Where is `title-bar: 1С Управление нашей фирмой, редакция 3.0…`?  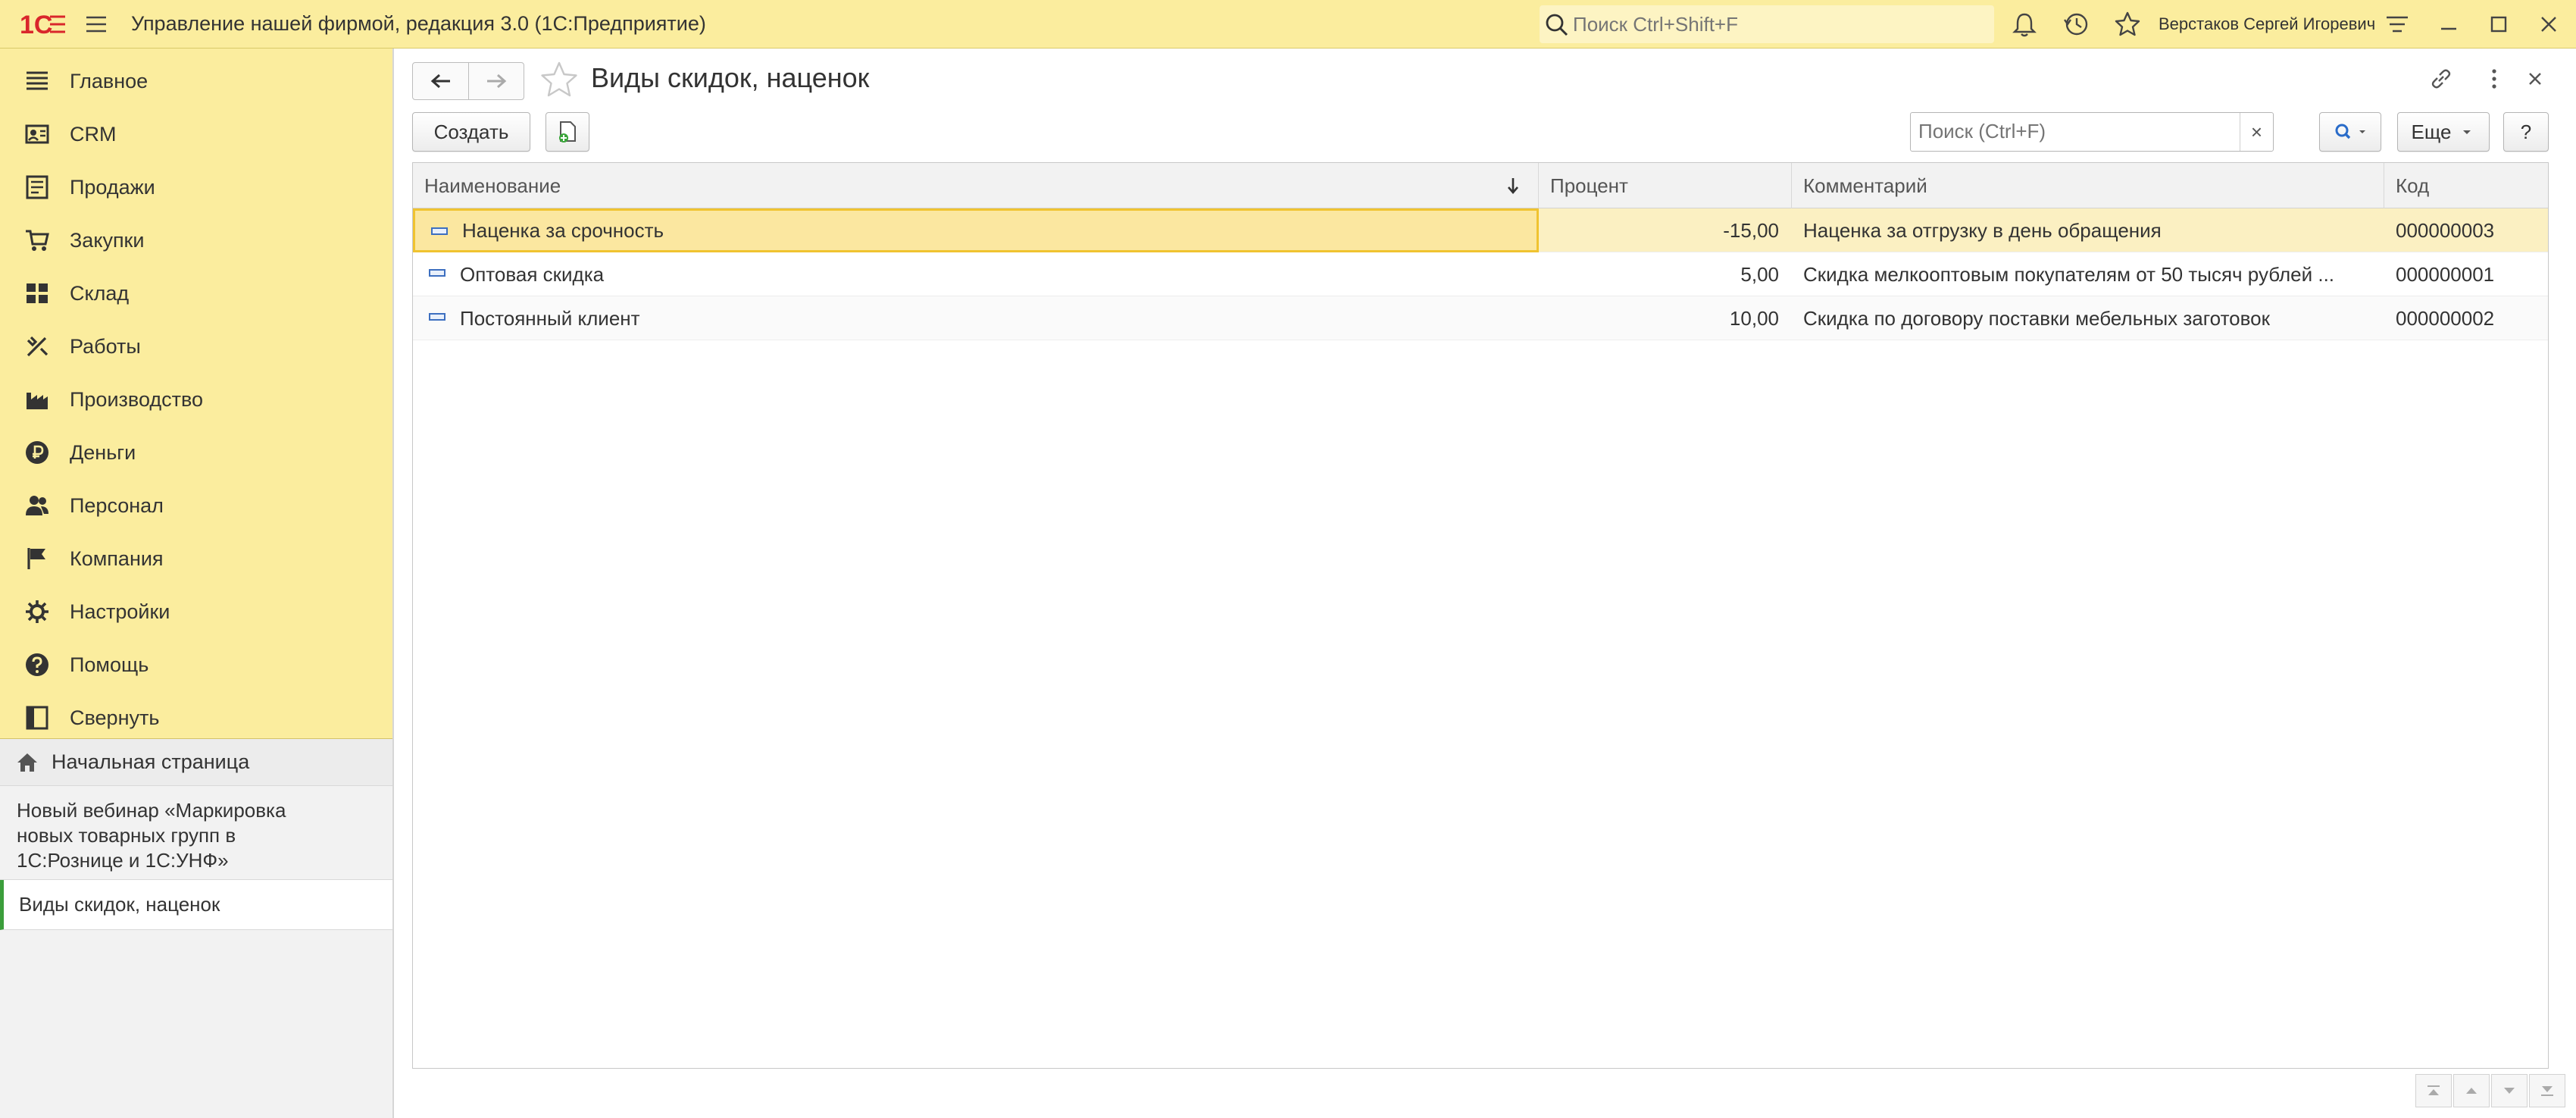
title-bar: 1С Управление нашей фирмой, редакция 3.0… is located at coordinates (1288, 25).